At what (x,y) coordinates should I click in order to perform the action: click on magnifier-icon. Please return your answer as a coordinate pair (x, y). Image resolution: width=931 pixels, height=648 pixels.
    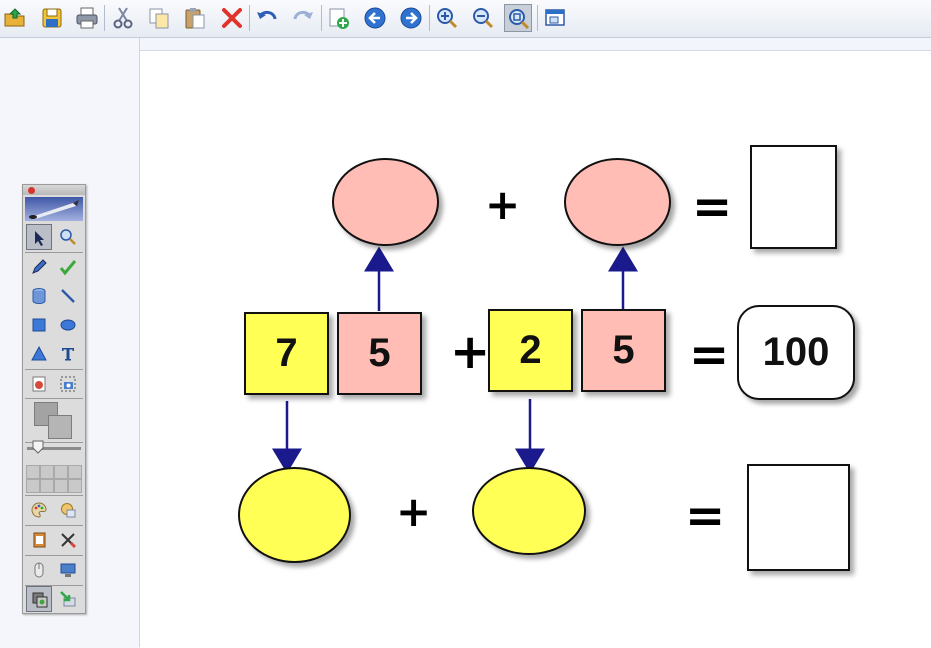
    Looking at the image, I should click on (68, 237).